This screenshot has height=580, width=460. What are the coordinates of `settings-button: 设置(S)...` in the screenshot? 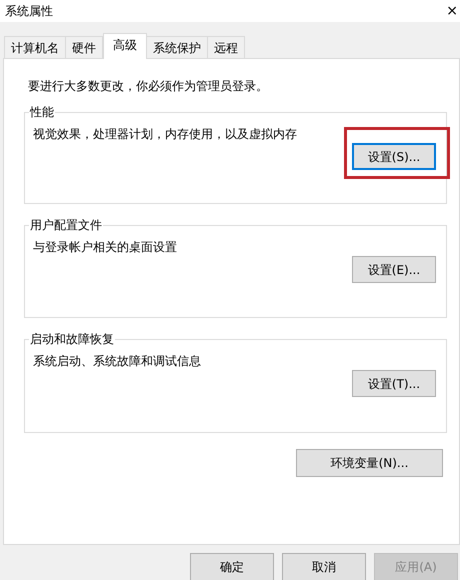 It's located at (394, 156).